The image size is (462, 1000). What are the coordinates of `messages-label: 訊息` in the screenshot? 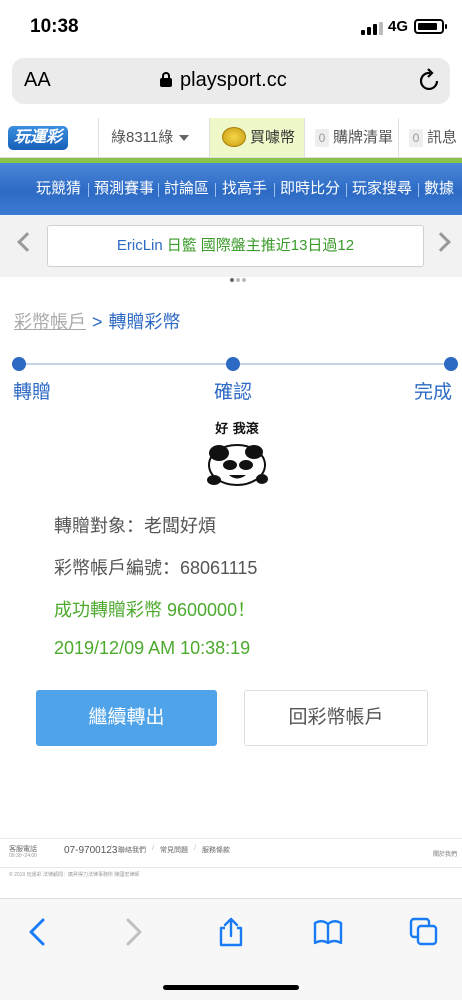 It's located at (442, 137).